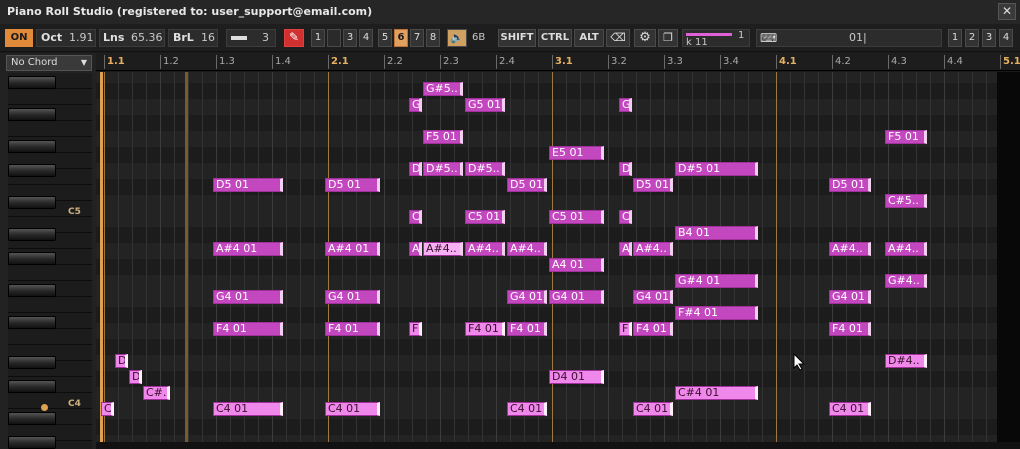 The width and height of the screenshot is (1020, 449). I want to click on page-button-3: 3, so click(989, 38).